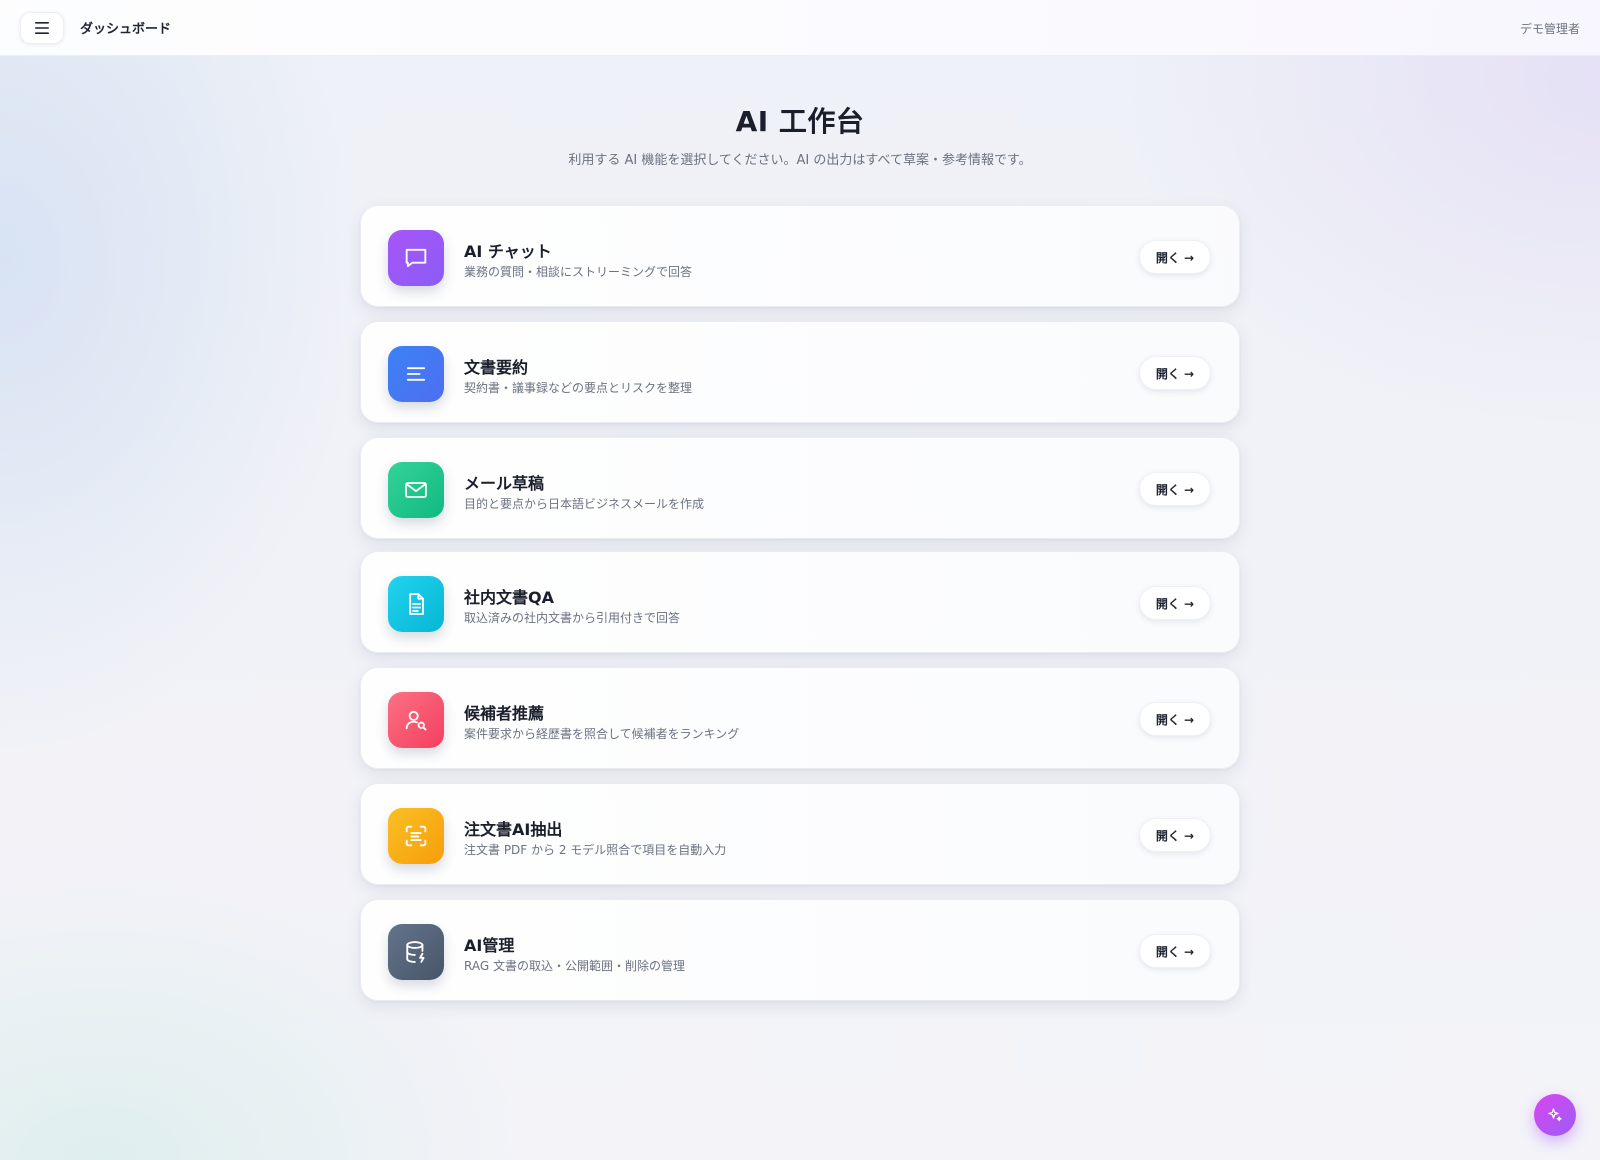 This screenshot has width=1600, height=1160. I want to click on chat-bubble-icon, so click(416, 258).